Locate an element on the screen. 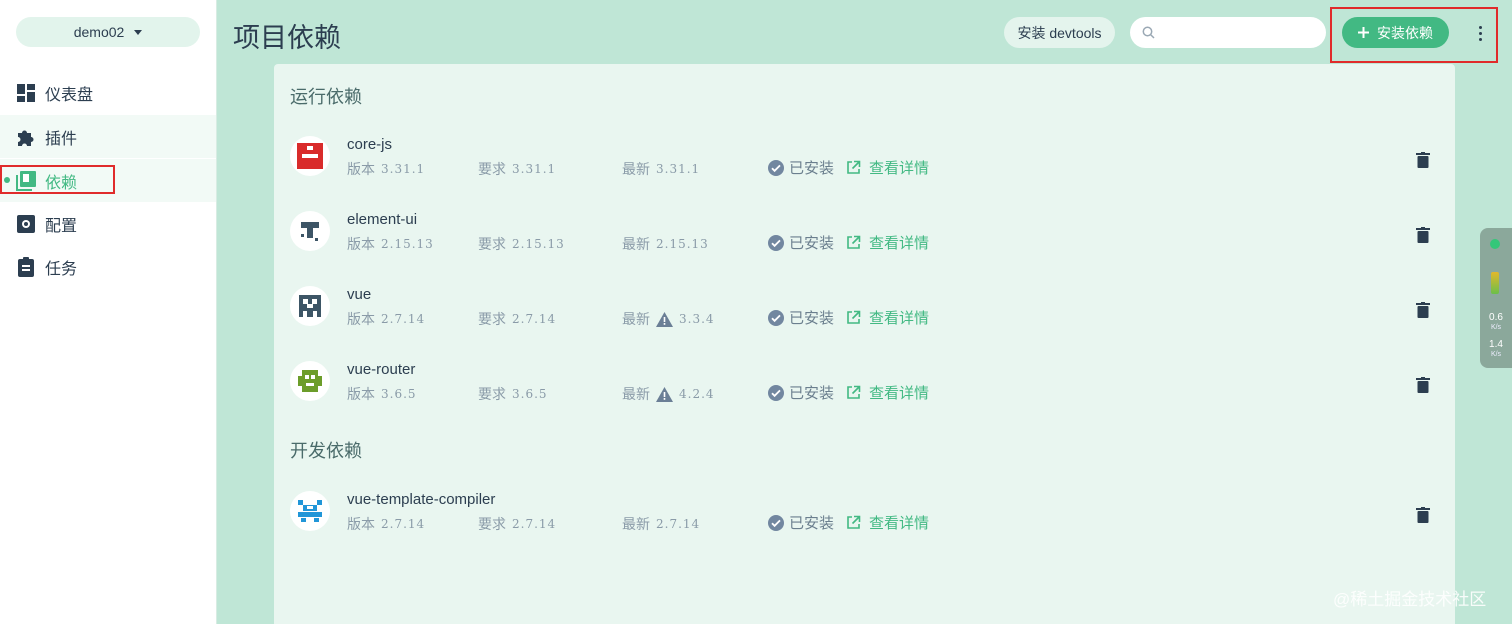  status-dot-icon is located at coordinates (1495, 244).